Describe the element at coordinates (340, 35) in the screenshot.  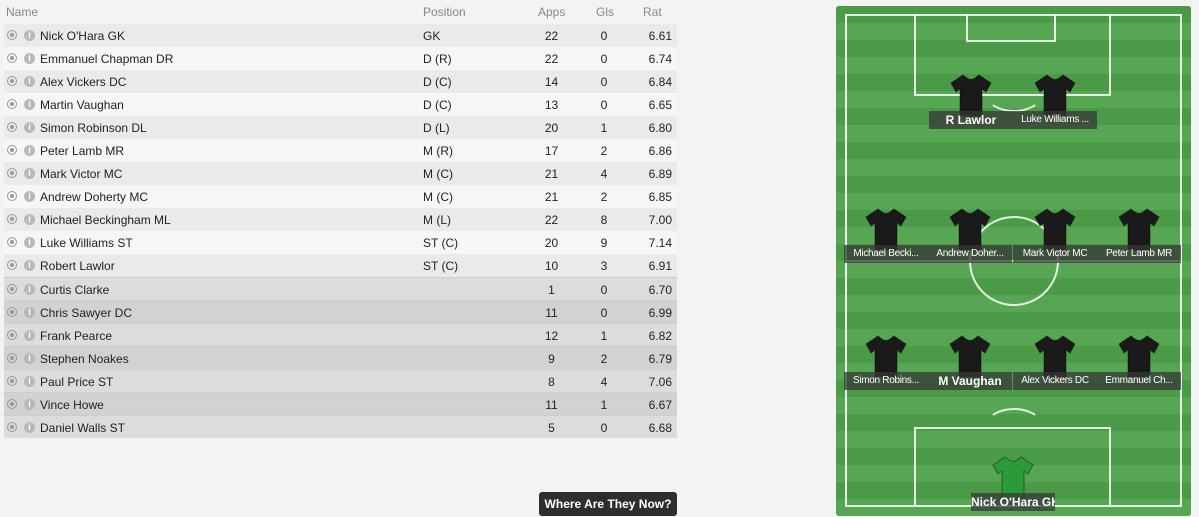
I see `table-row: i Nick O'Hara GK GK 22 0 6.61` at that location.